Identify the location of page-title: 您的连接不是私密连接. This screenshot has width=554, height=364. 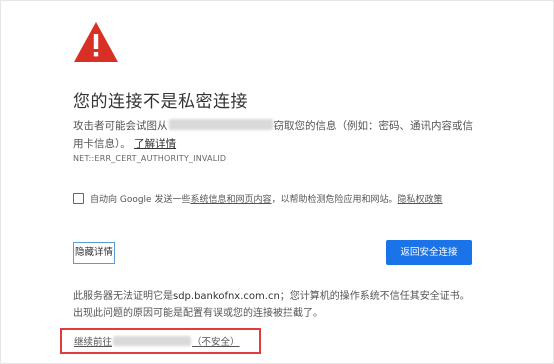
(160, 102).